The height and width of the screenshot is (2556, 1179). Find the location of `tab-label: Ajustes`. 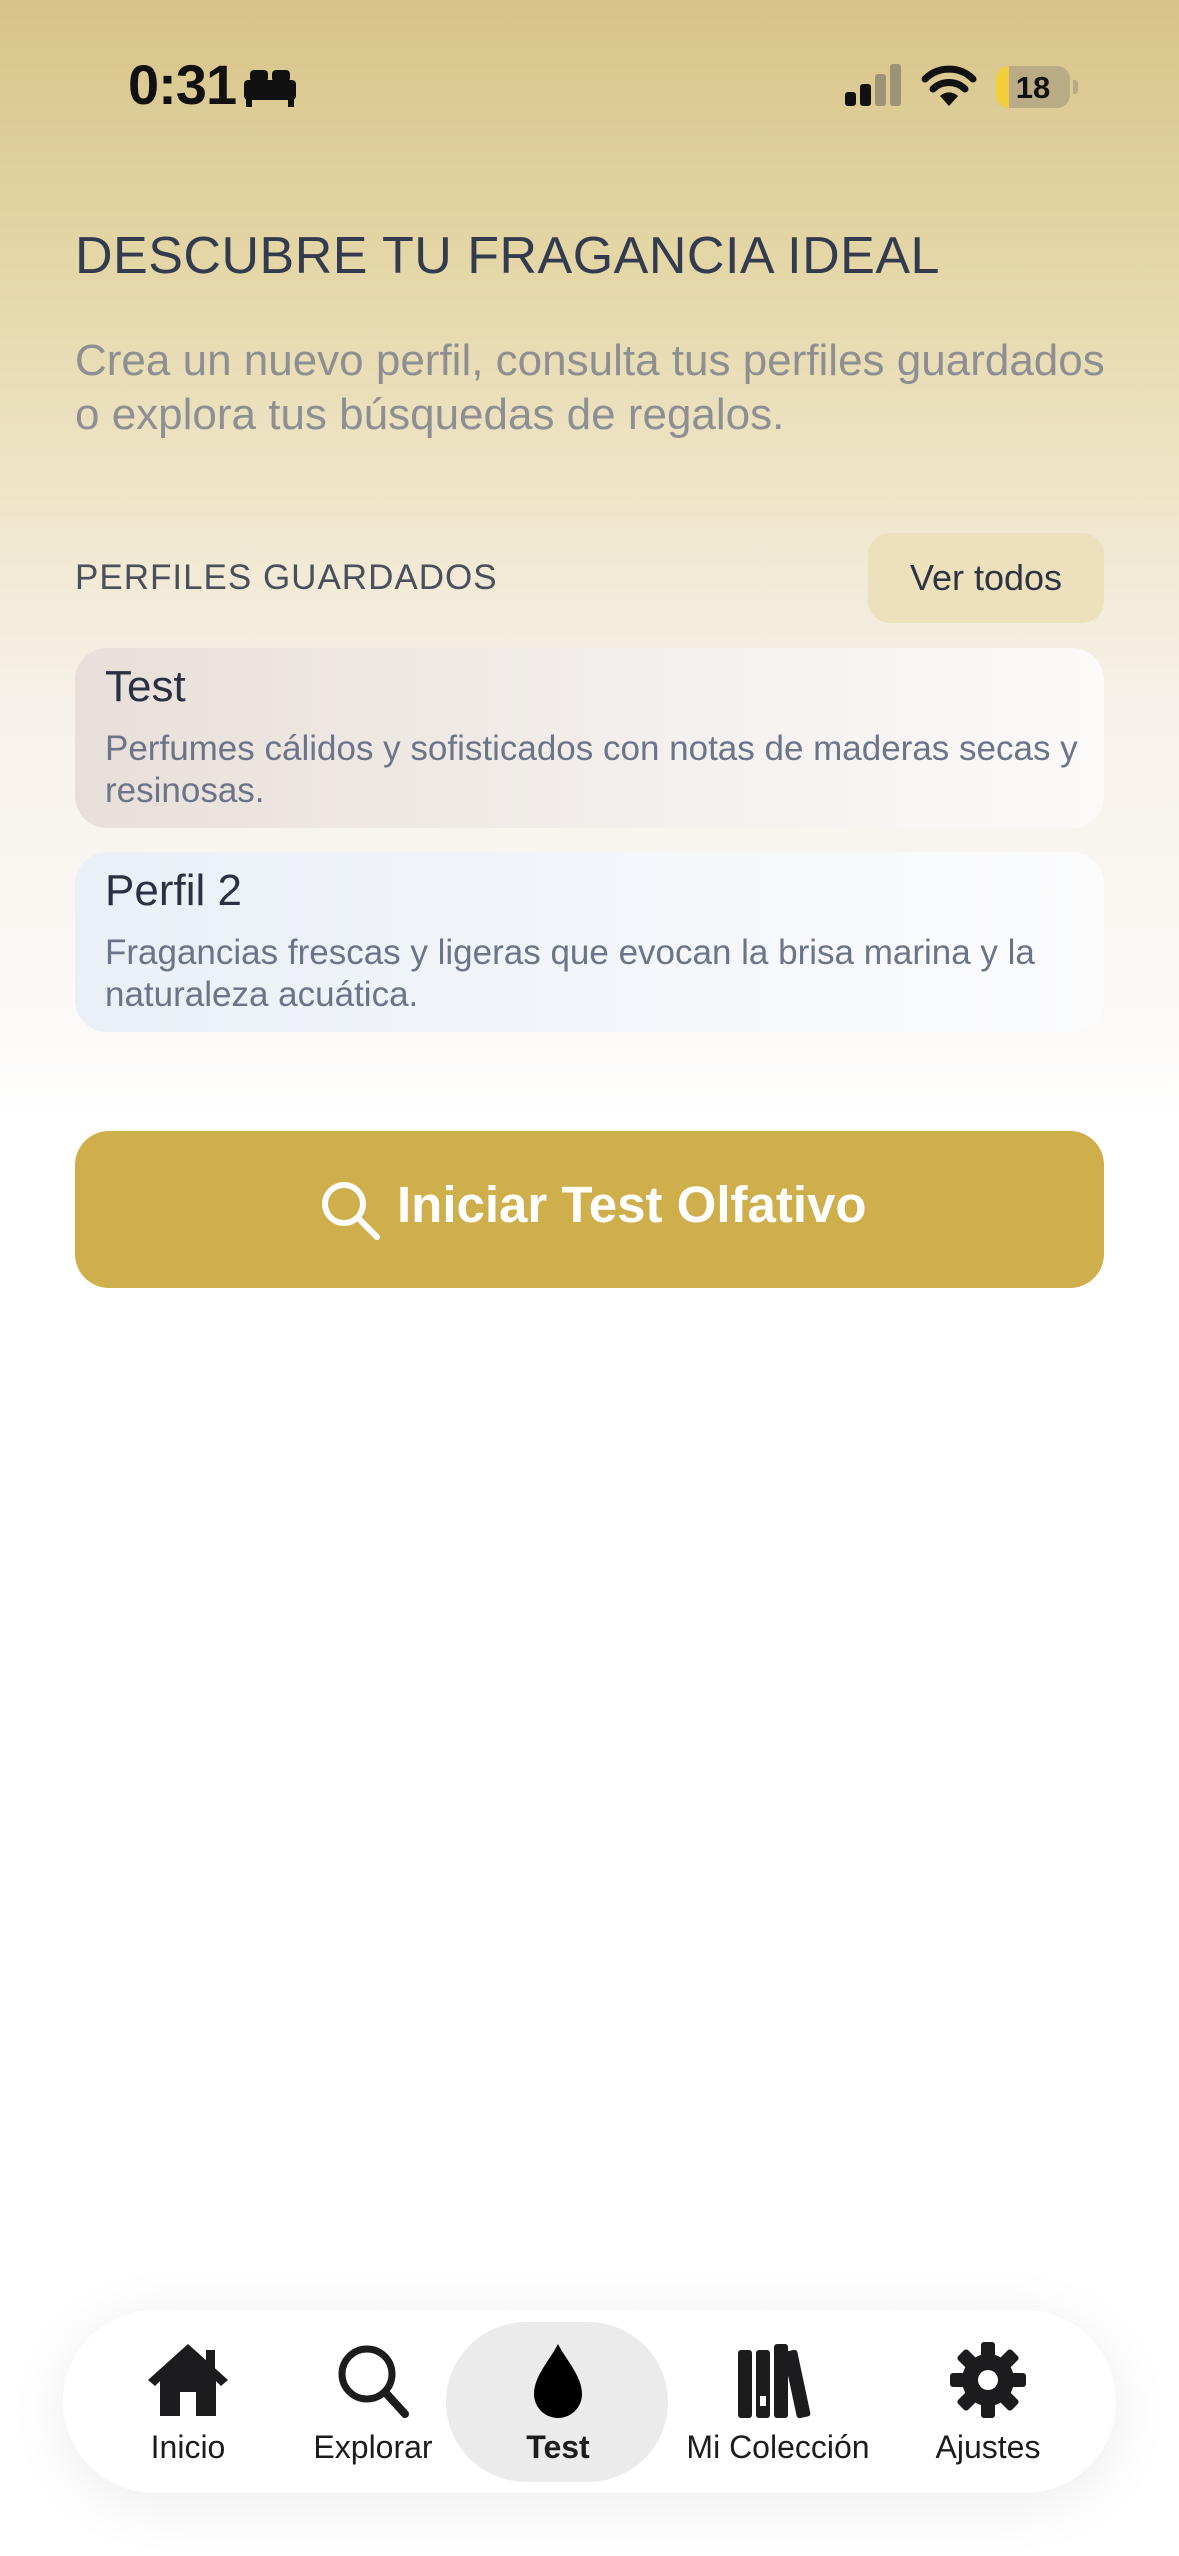

tab-label: Ajustes is located at coordinates (988, 2447).